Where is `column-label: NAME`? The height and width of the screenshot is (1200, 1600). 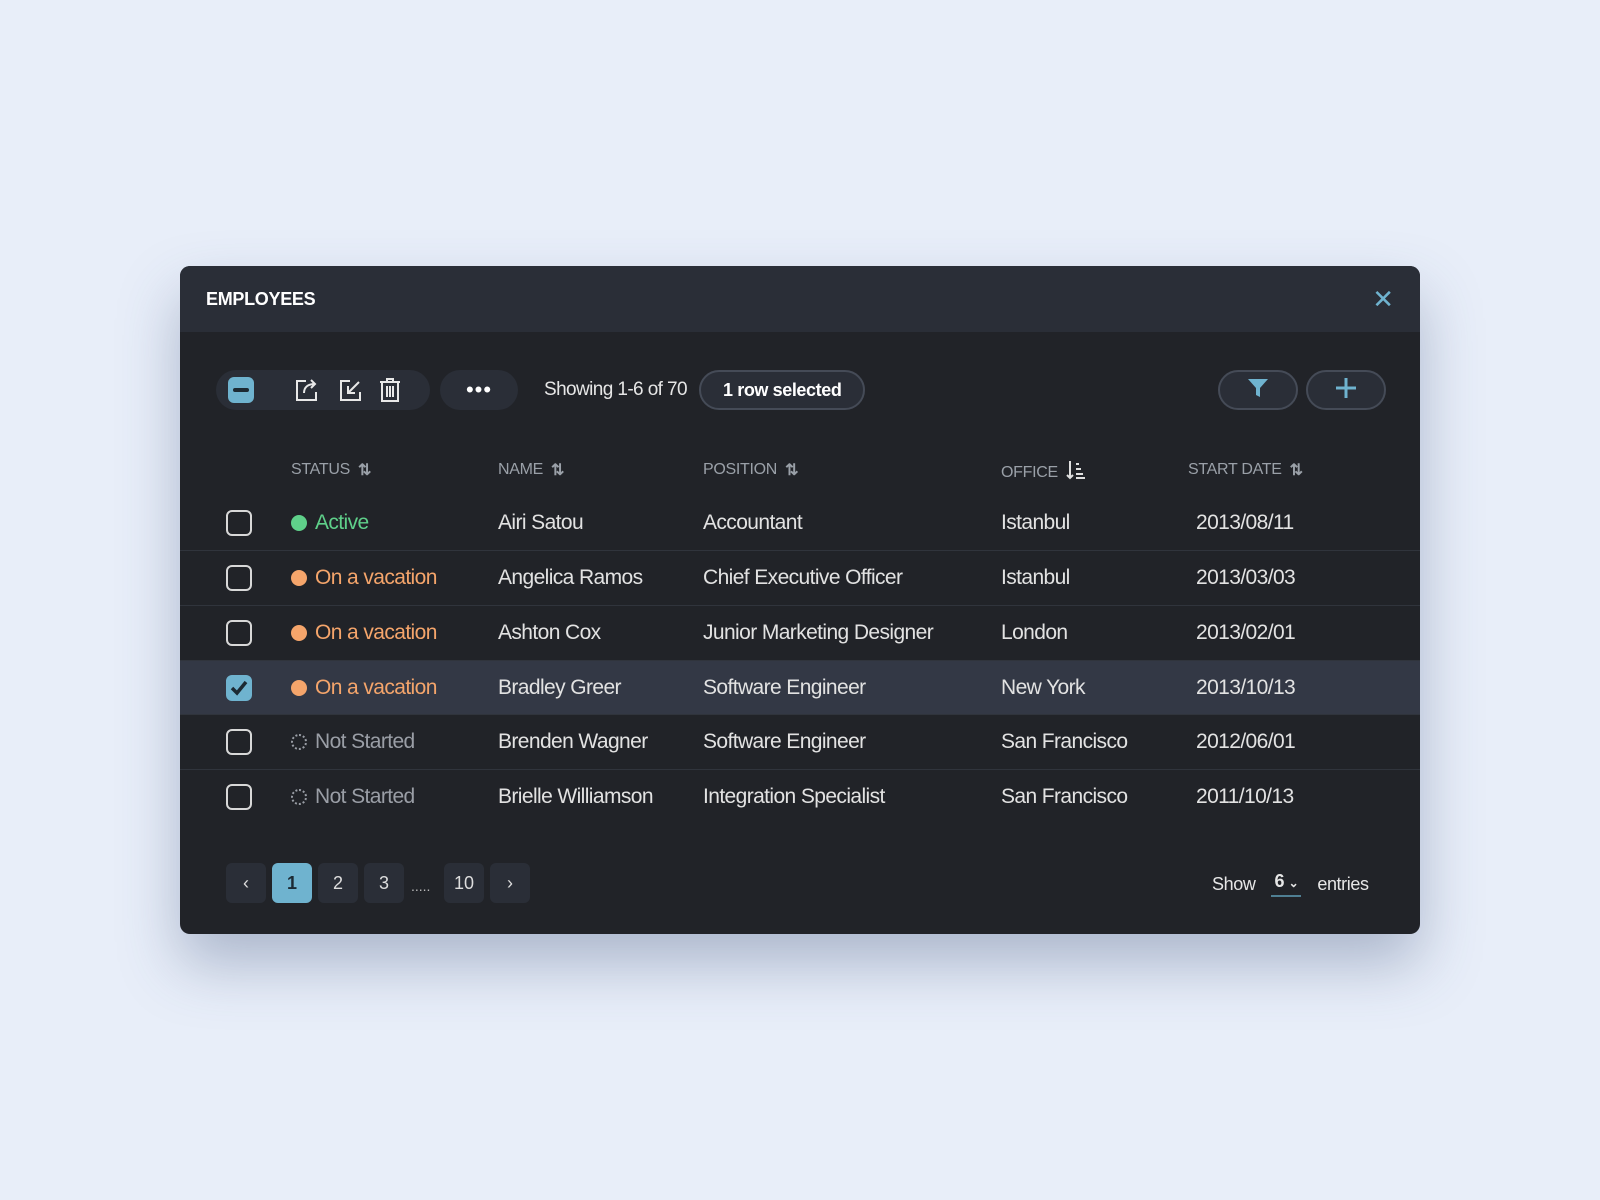 column-label: NAME is located at coordinates (521, 469).